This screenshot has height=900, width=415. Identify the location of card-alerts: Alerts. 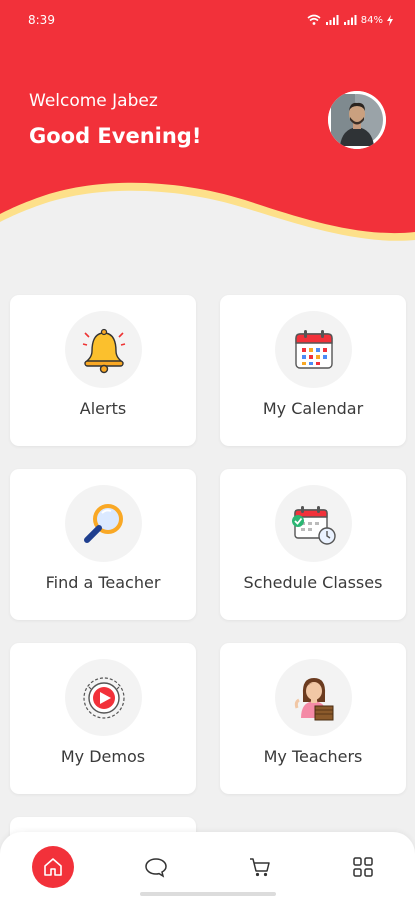
(103, 370).